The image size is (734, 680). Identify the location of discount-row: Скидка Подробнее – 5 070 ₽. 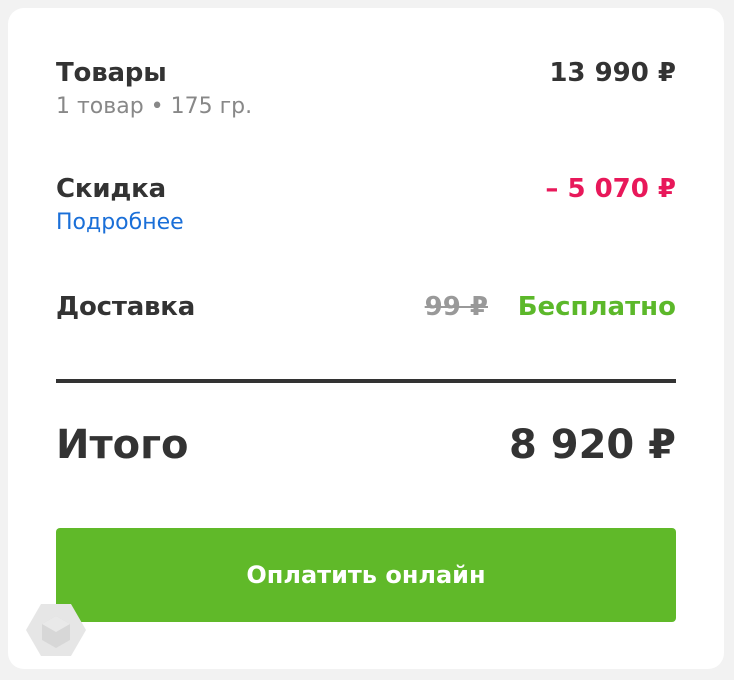
(366, 204).